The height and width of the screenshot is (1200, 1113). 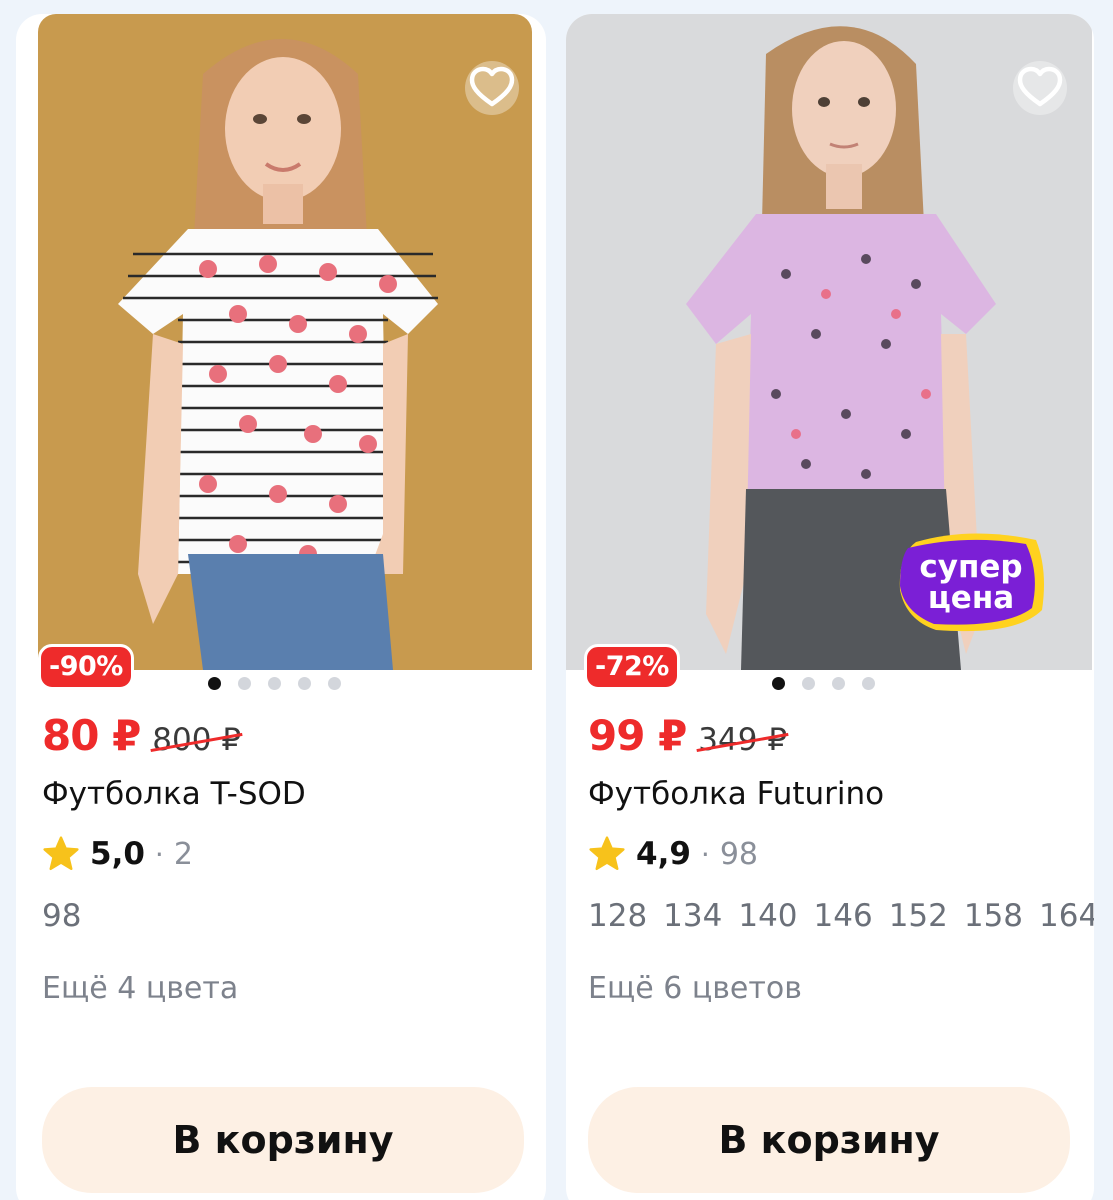 What do you see at coordinates (993, 916) in the screenshot?
I see `size-option: 158` at bounding box center [993, 916].